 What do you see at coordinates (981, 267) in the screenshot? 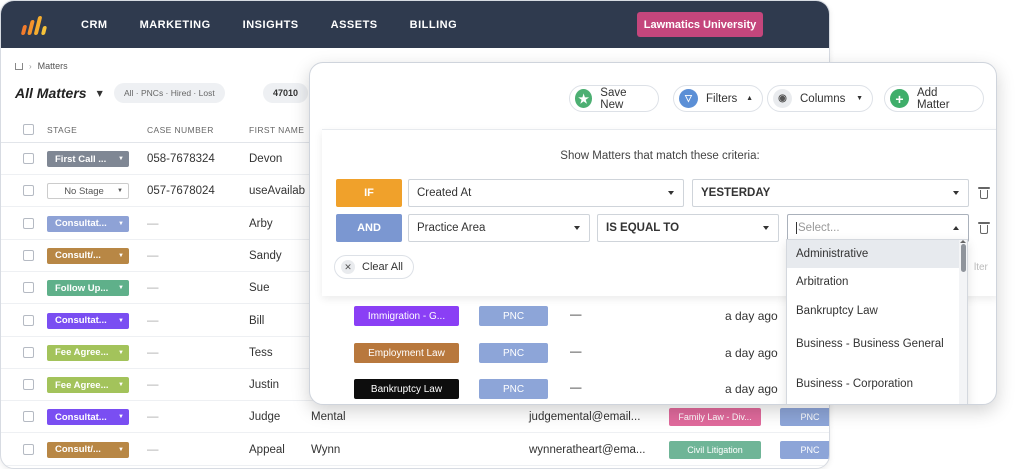
I see `apply-filter-partial-label: lter` at bounding box center [981, 267].